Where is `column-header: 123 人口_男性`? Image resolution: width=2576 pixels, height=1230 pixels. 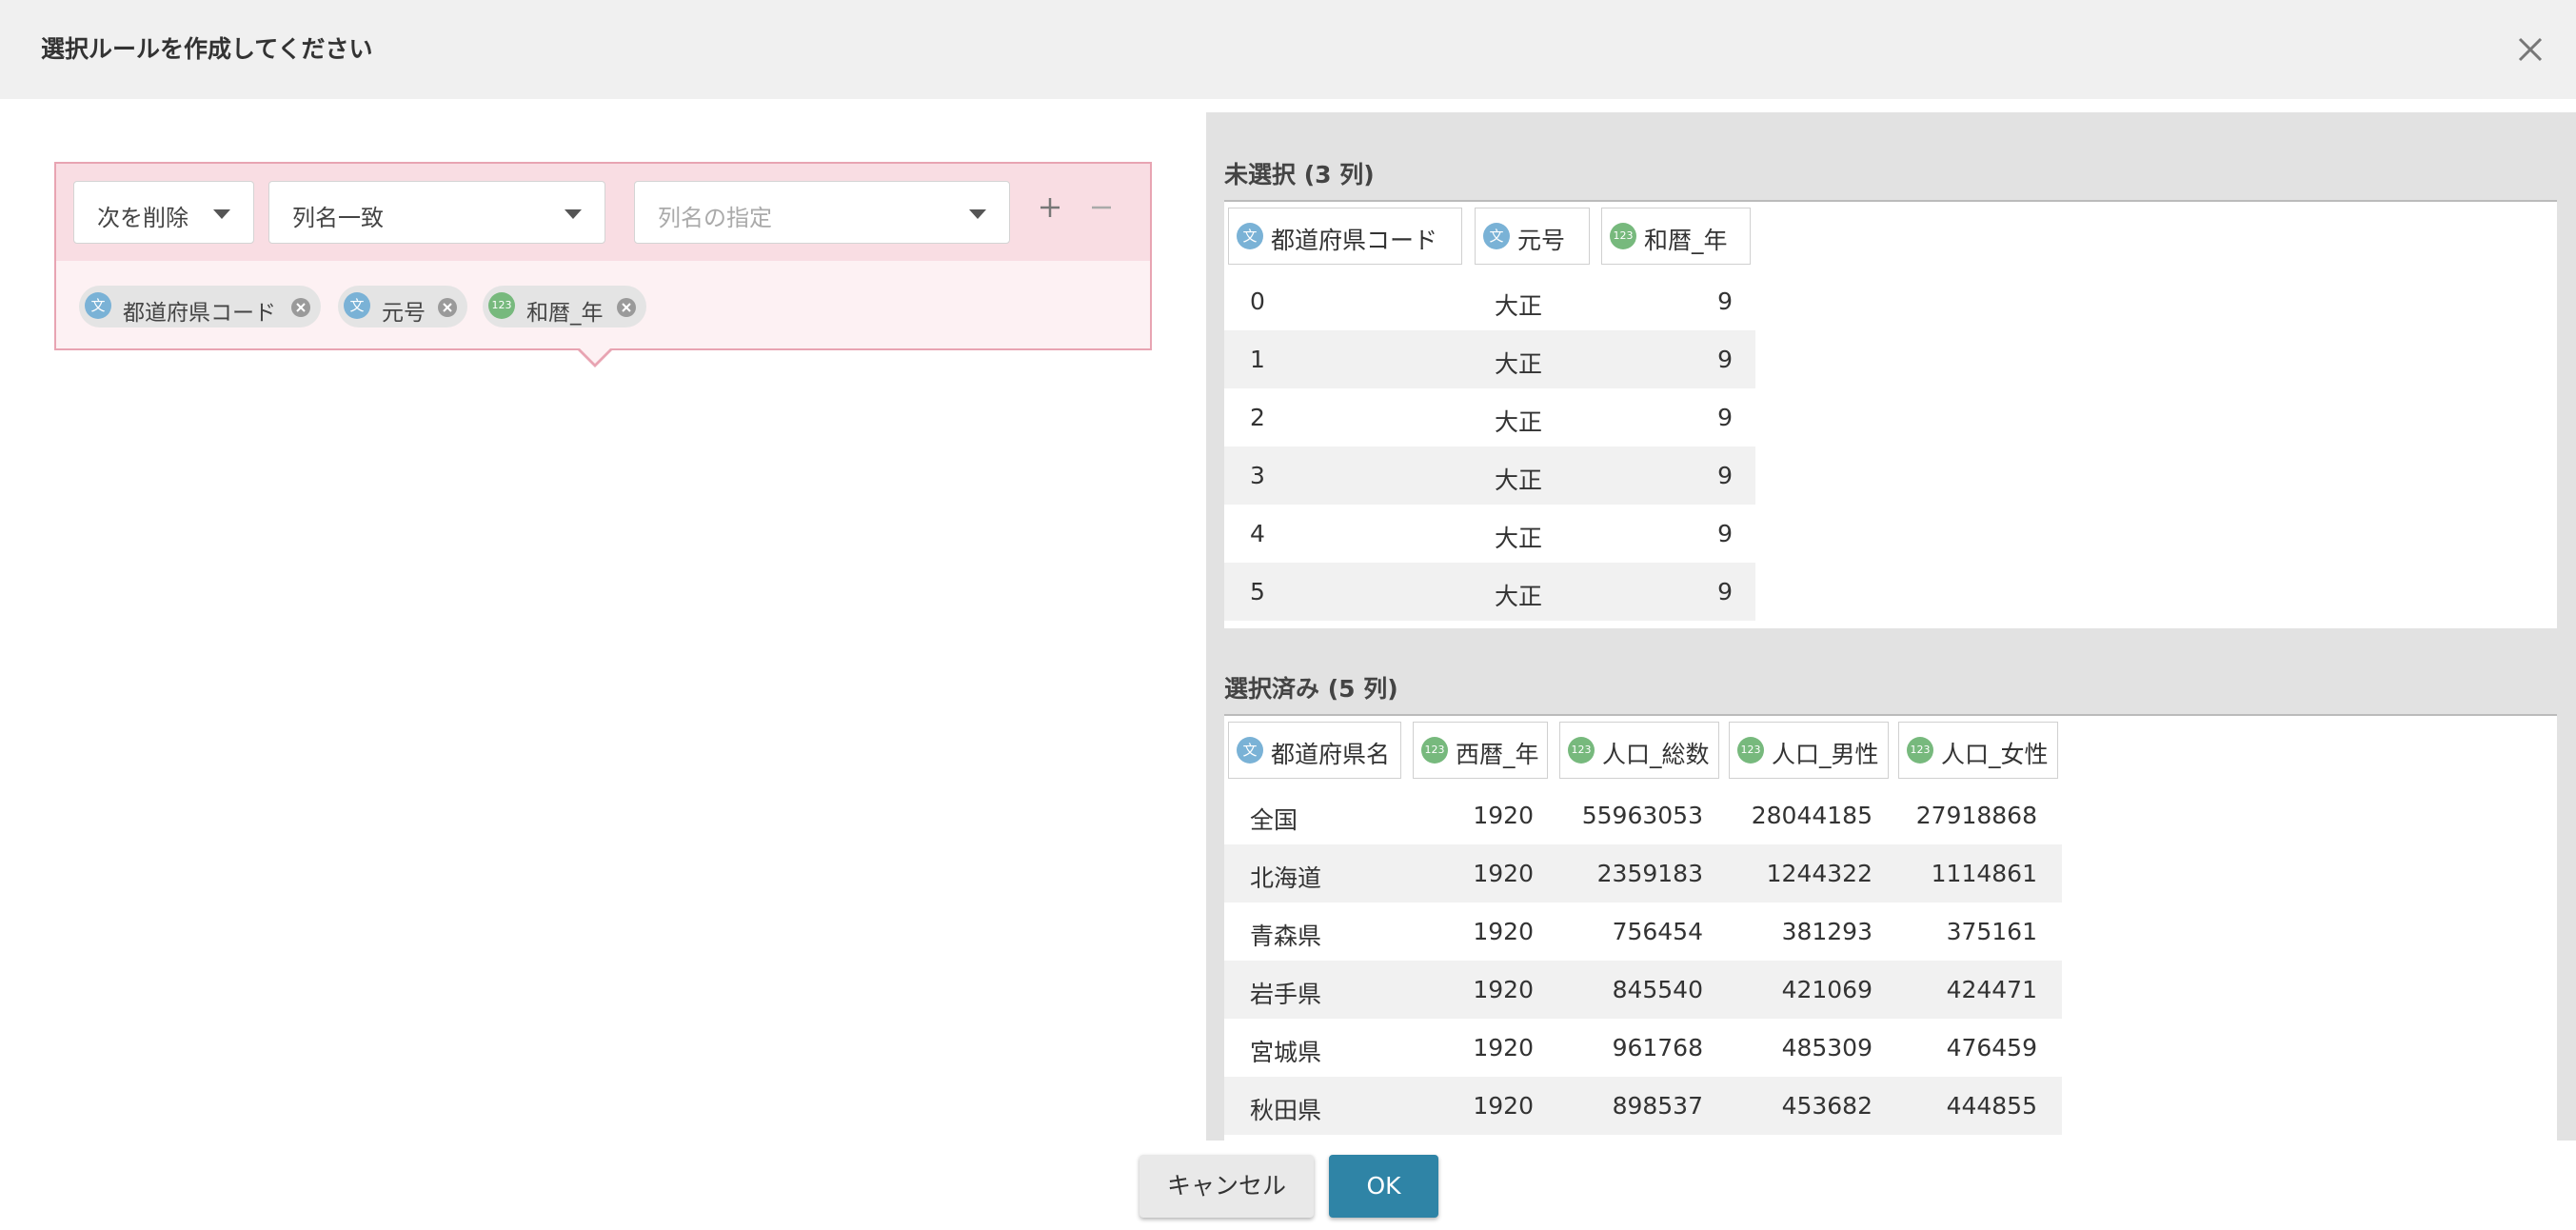 column-header: 123 人口_男性 is located at coordinates (1809, 750).